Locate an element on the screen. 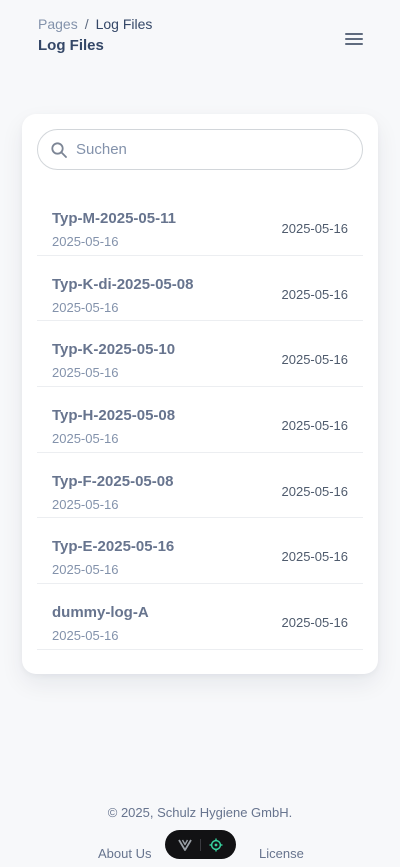 Image resolution: width=400 pixels, height=867 pixels. log-file-name: Typ-E-2025-05-16 is located at coordinates (113, 547).